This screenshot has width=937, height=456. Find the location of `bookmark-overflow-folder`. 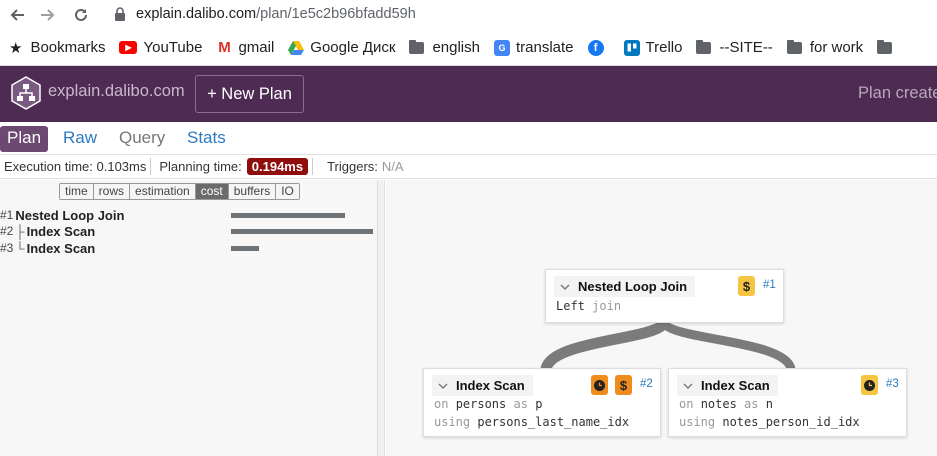

bookmark-overflow-folder is located at coordinates (888, 46).